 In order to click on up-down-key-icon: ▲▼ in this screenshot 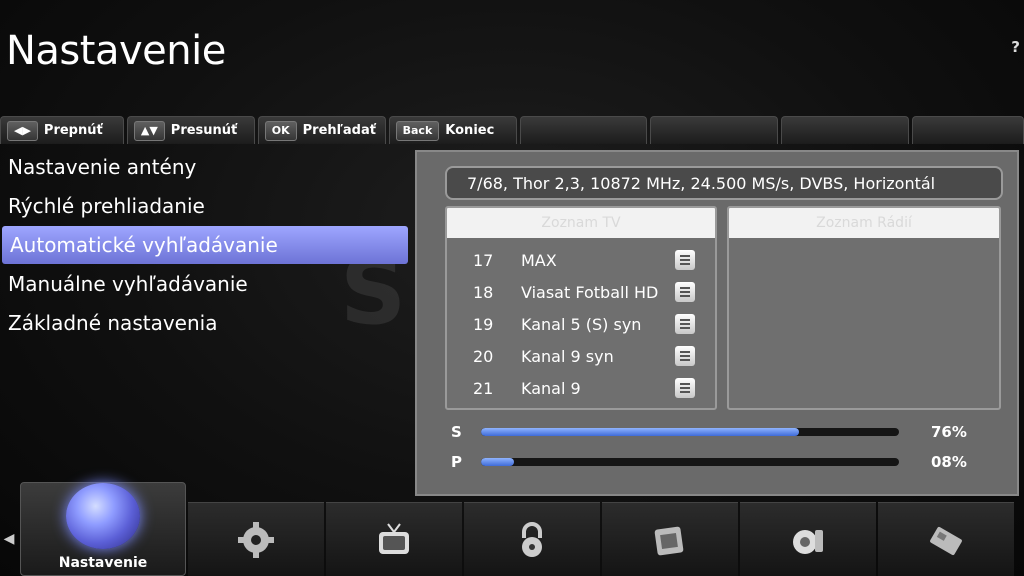, I will do `click(149, 130)`.